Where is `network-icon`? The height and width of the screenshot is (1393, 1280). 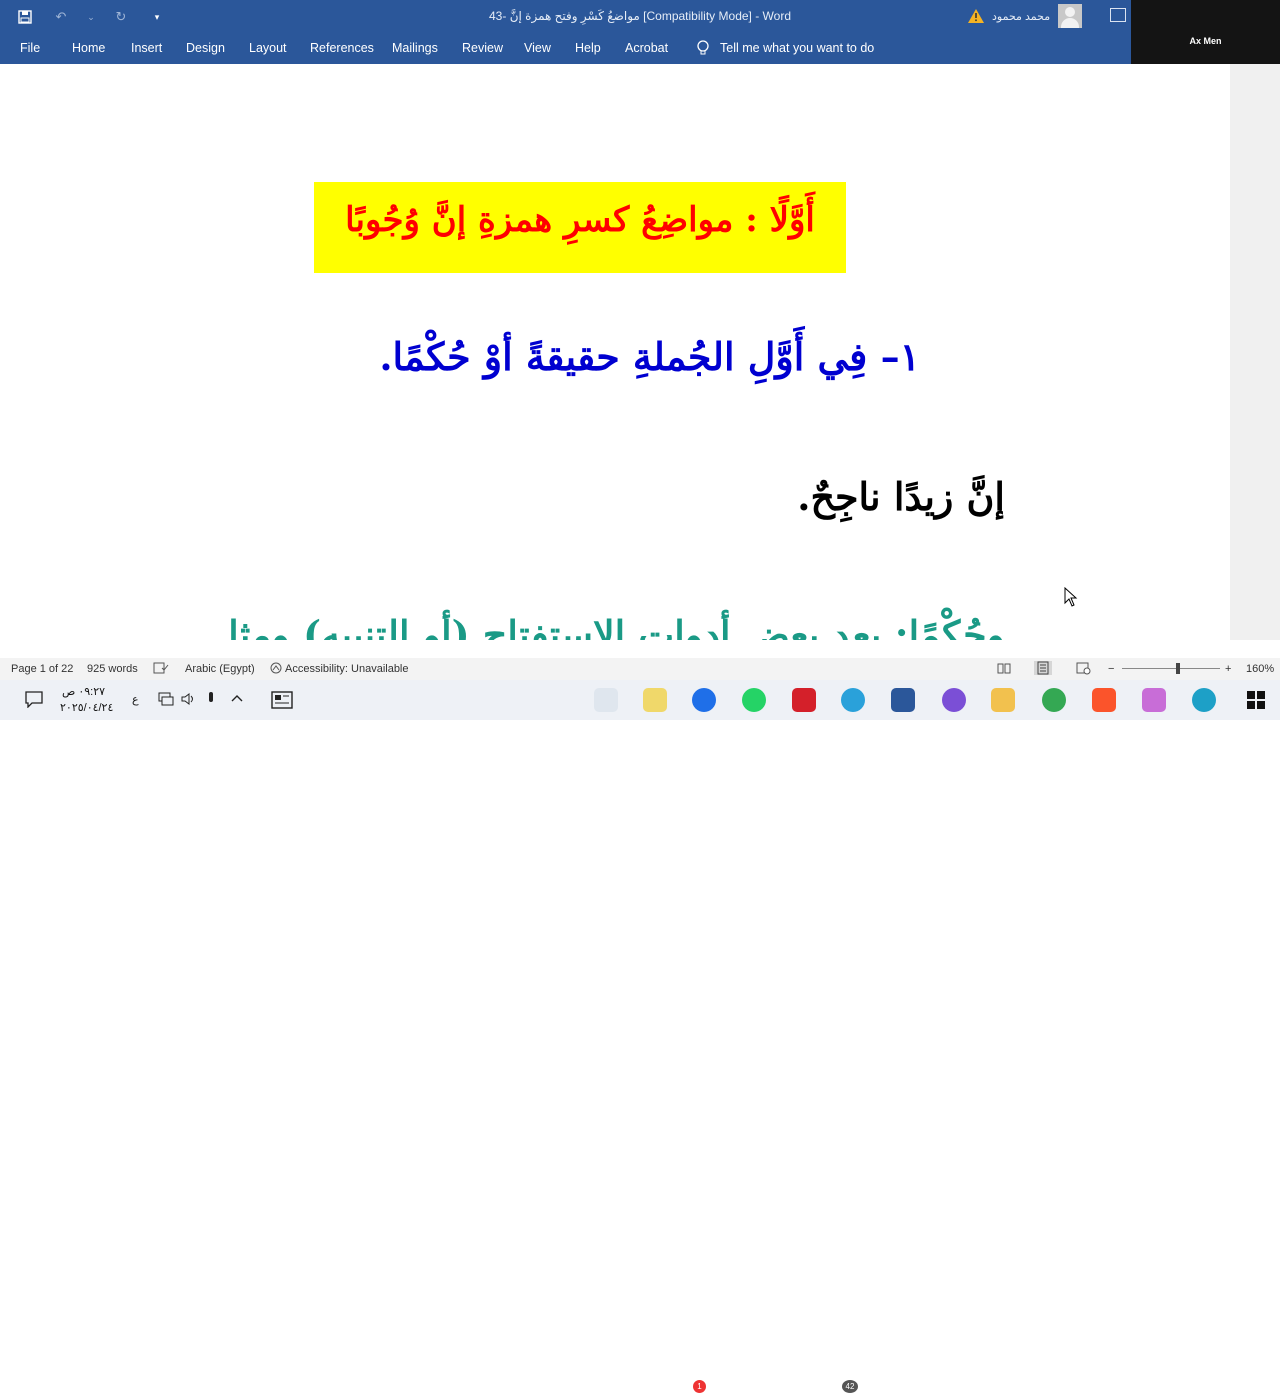 network-icon is located at coordinates (166, 699).